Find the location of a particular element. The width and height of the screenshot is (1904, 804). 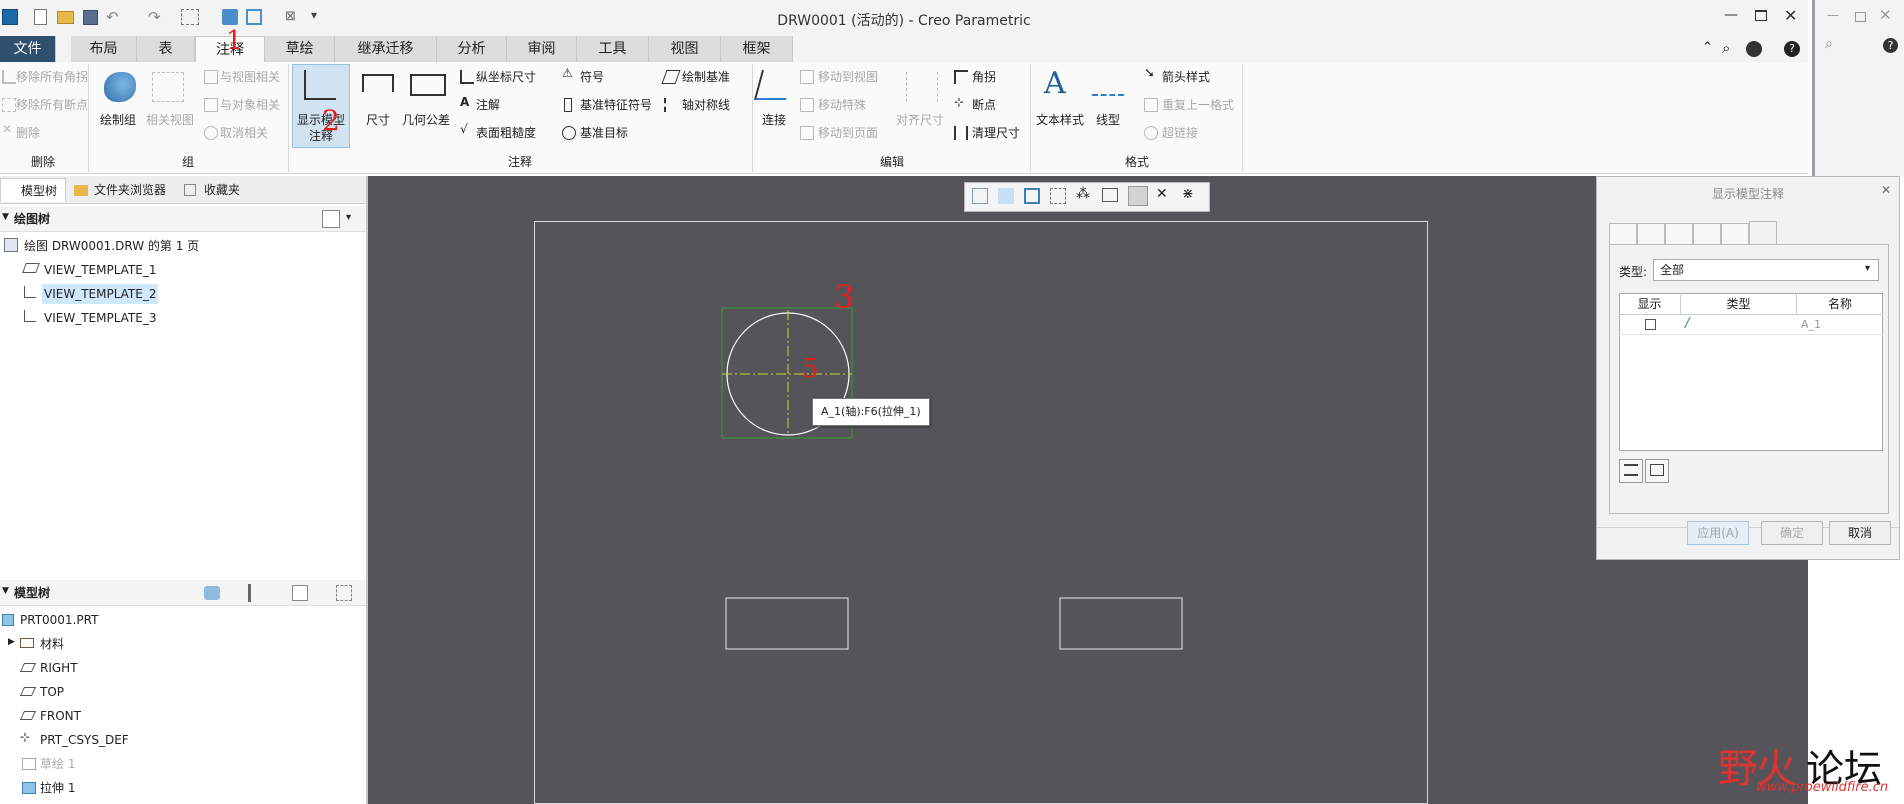

row-show-checkbox is located at coordinates (1650, 324).